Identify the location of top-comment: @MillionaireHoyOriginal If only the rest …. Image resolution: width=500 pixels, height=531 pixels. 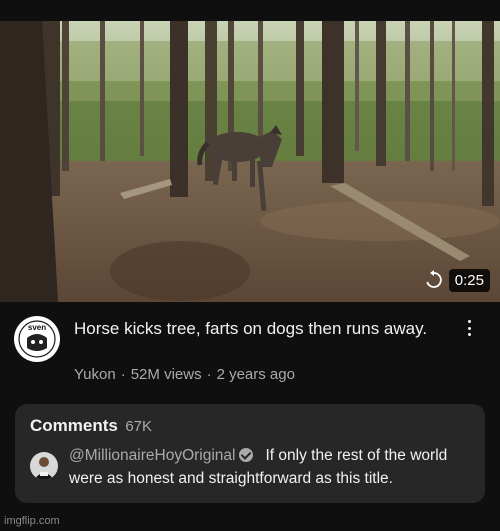
(271, 467).